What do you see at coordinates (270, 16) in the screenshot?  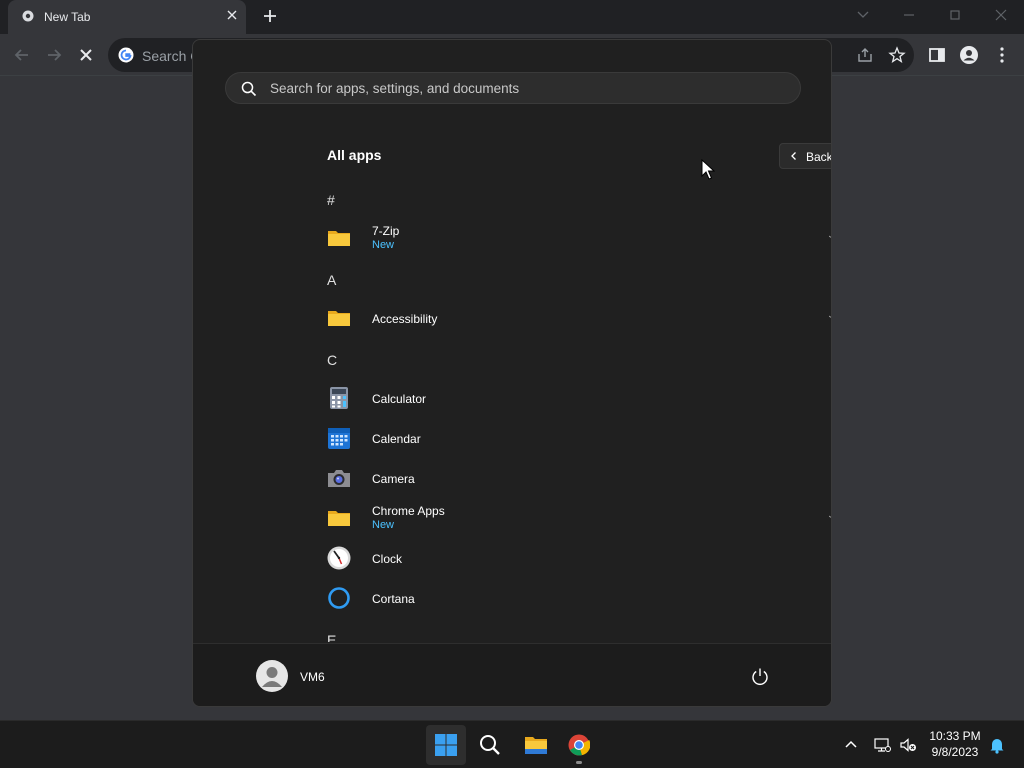 I see `new-tab-button` at bounding box center [270, 16].